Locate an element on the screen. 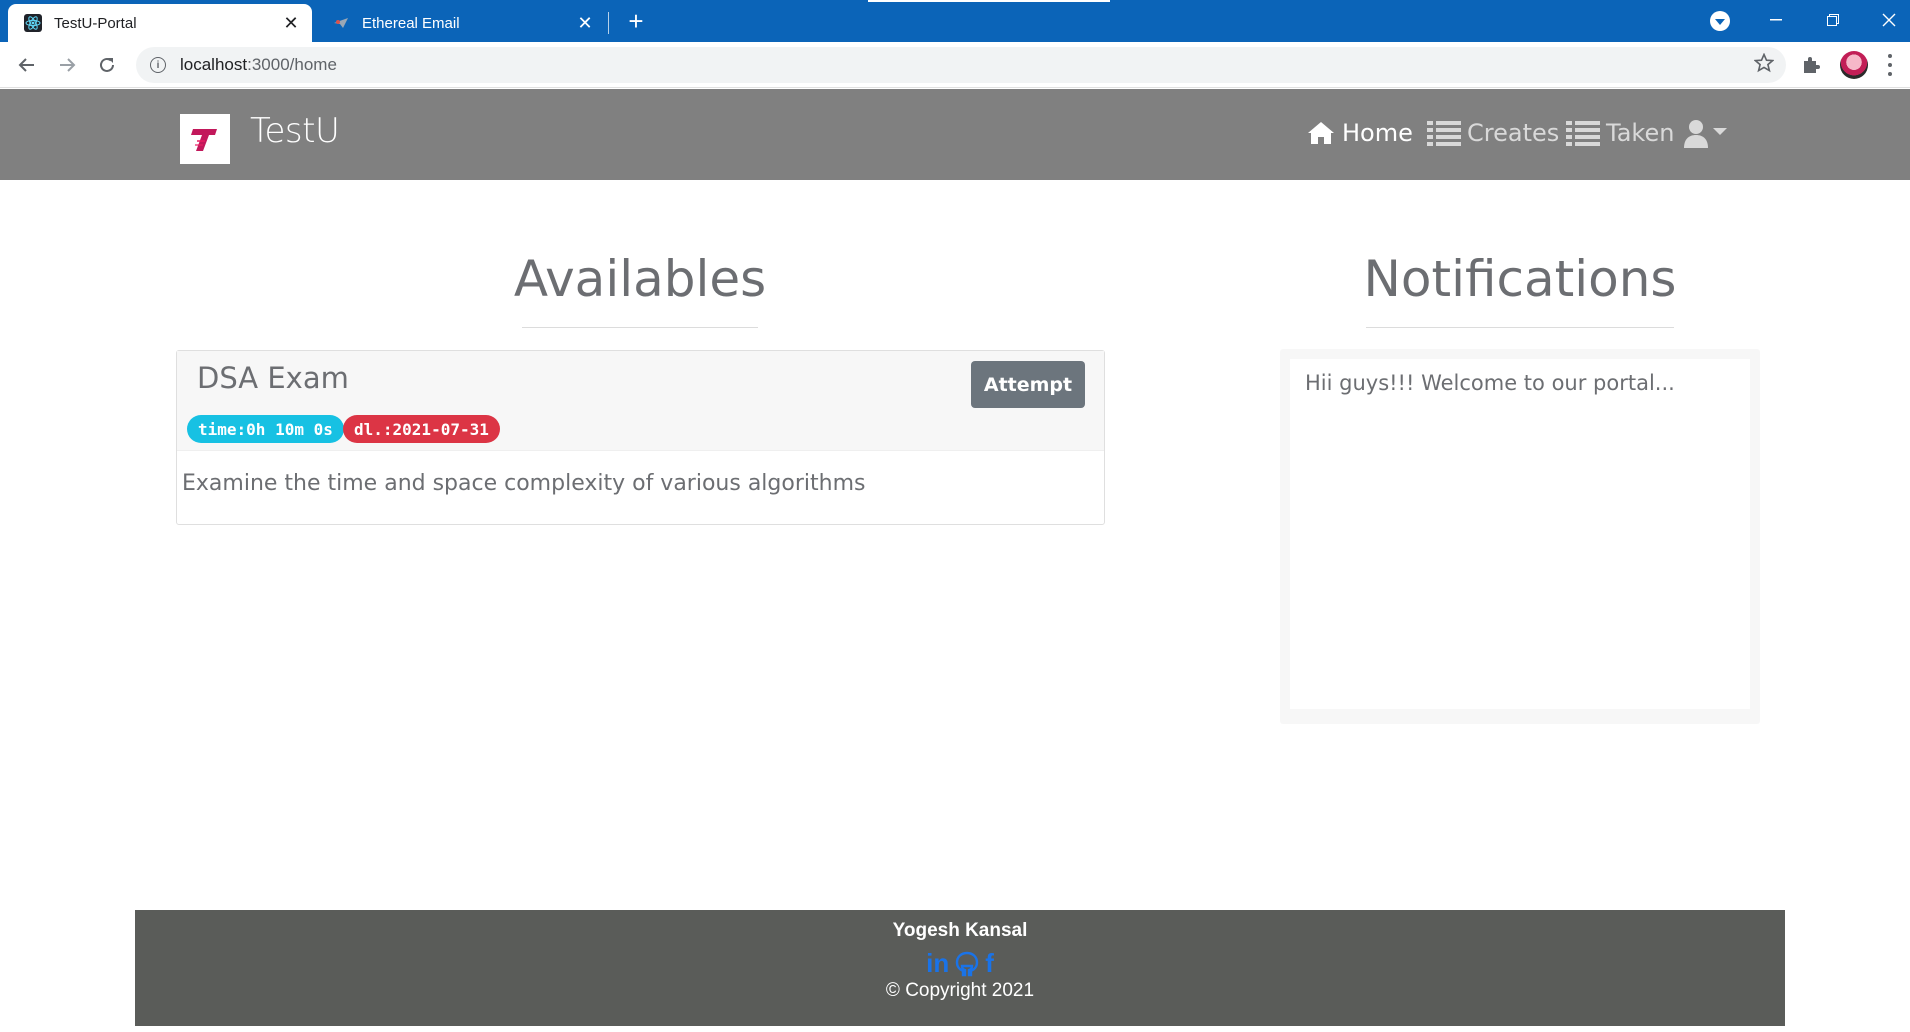 The height and width of the screenshot is (1032, 1910). tab-title: TestU-Portal is located at coordinates (95, 23).